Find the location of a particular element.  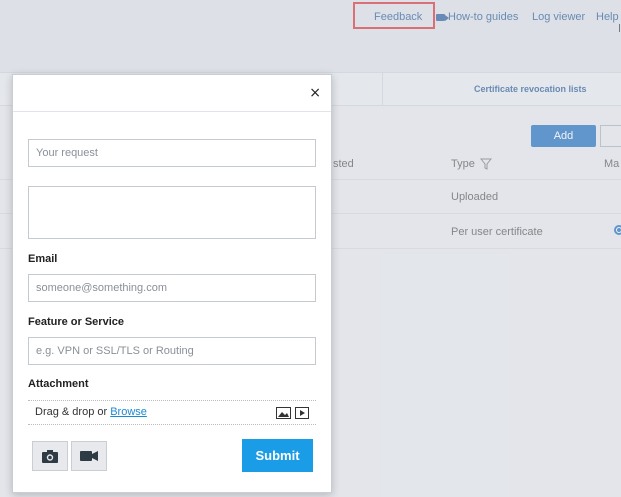

feature-service-input is located at coordinates (172, 351).